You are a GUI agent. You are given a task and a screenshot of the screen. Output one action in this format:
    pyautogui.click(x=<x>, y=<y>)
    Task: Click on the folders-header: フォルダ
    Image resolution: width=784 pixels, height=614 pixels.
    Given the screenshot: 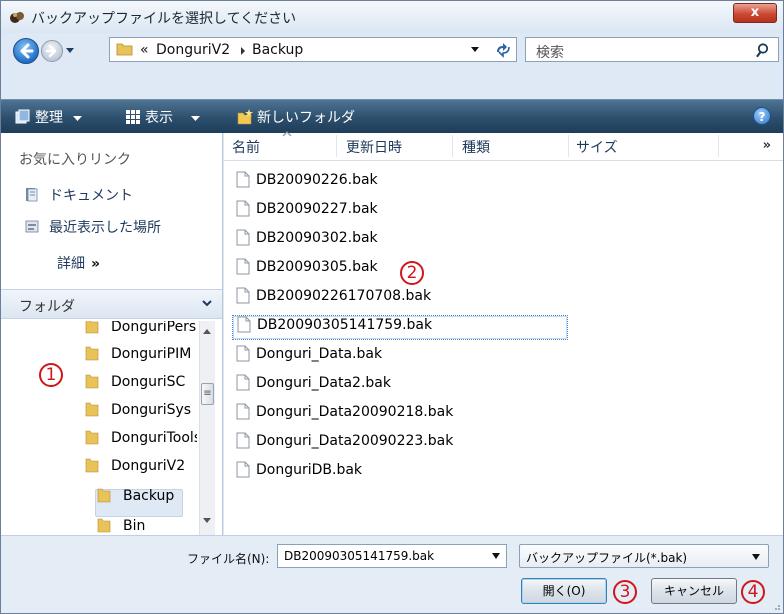 What is the action you would take?
    pyautogui.click(x=111, y=304)
    